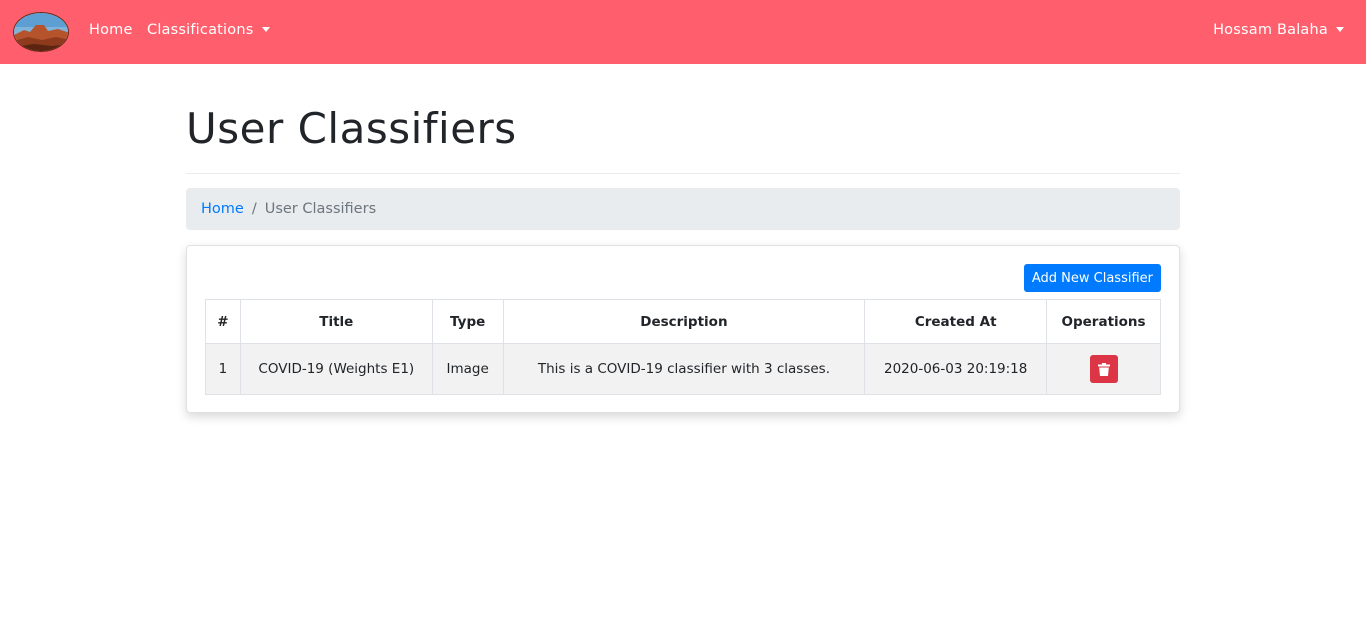 This screenshot has height=636, width=1366. Describe the element at coordinates (223, 321) in the screenshot. I see `column-header-number: #` at that location.